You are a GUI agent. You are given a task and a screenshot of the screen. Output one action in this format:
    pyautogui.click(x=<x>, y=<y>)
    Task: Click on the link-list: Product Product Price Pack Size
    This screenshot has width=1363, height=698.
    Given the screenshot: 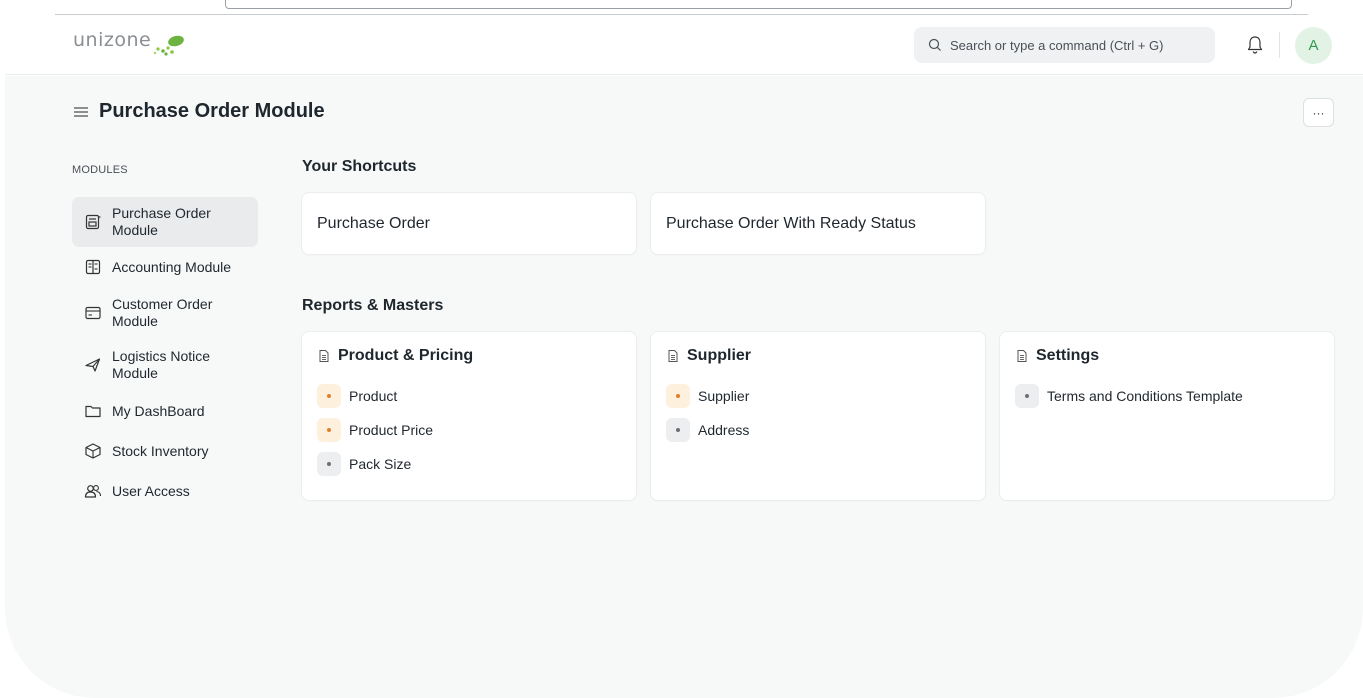 What is the action you would take?
    pyautogui.click(x=469, y=430)
    